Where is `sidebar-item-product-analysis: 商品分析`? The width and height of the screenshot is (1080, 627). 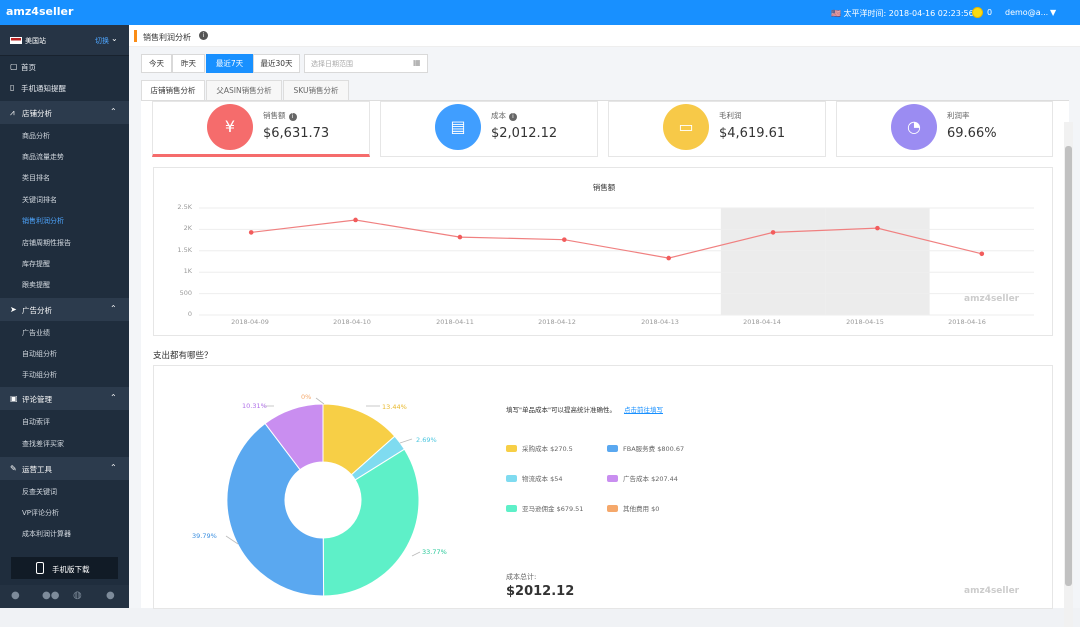
sidebar-item-product-analysis: 商品分析 is located at coordinates (36, 136).